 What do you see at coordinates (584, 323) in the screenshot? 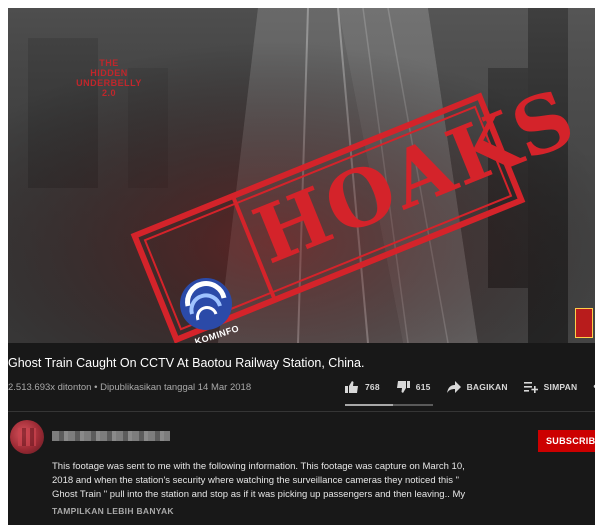
I see `channel-corner-icon` at bounding box center [584, 323].